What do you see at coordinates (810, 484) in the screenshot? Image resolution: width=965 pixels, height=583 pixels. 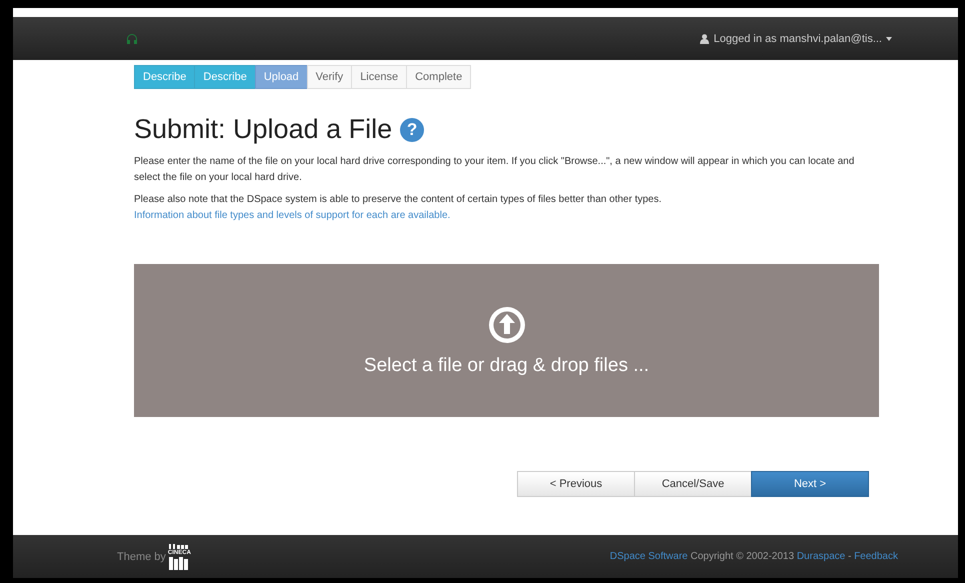 I see `next-button: Next >` at bounding box center [810, 484].